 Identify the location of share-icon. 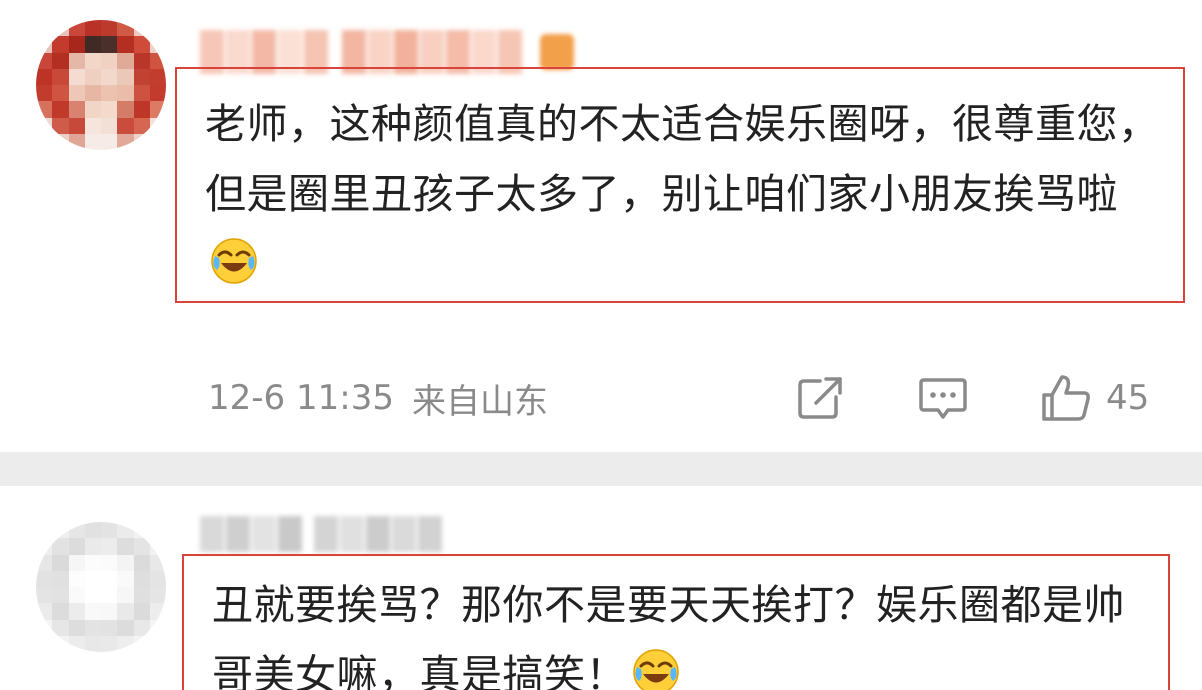
(820, 398).